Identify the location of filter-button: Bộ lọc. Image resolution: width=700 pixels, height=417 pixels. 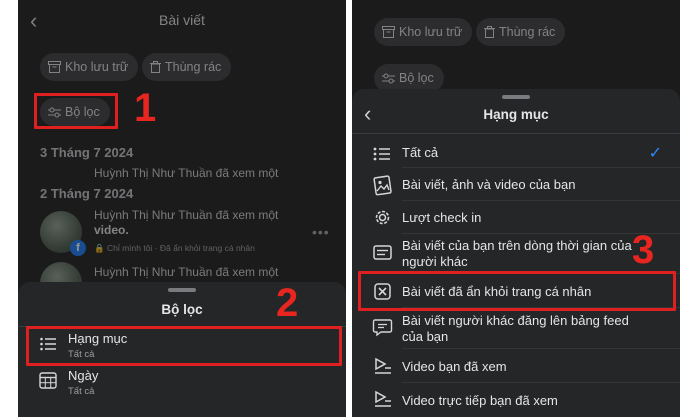
(409, 78).